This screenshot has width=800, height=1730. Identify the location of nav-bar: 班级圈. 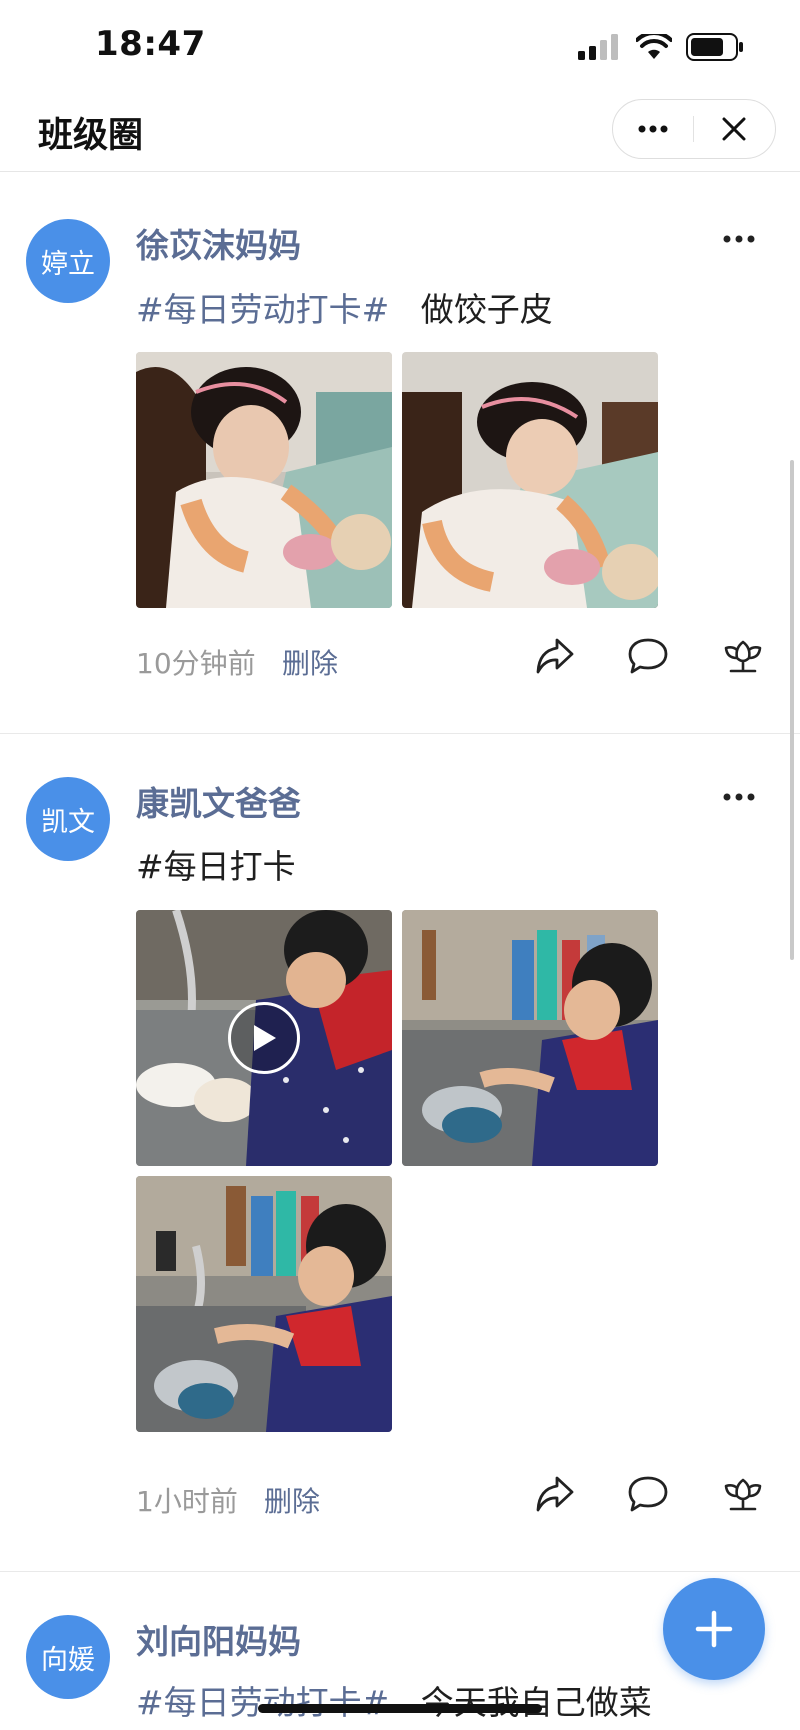
(400, 133).